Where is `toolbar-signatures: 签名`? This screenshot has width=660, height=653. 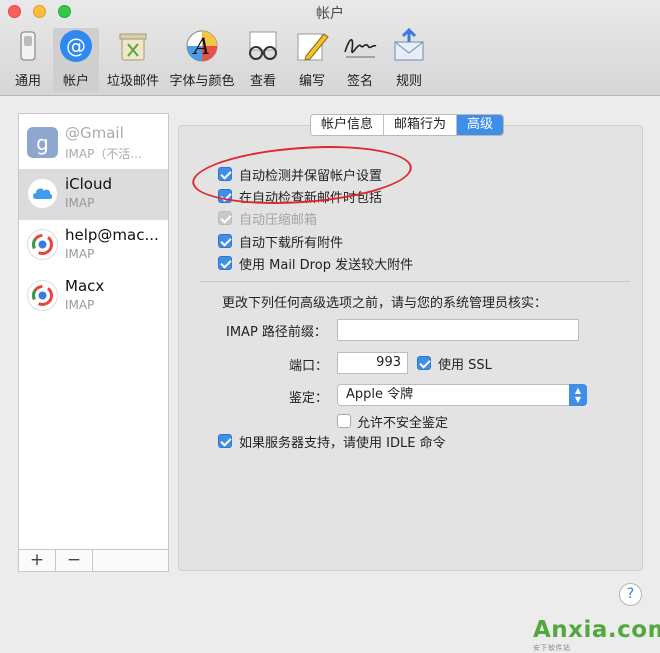
toolbar-signatures: 签名 is located at coordinates (360, 60).